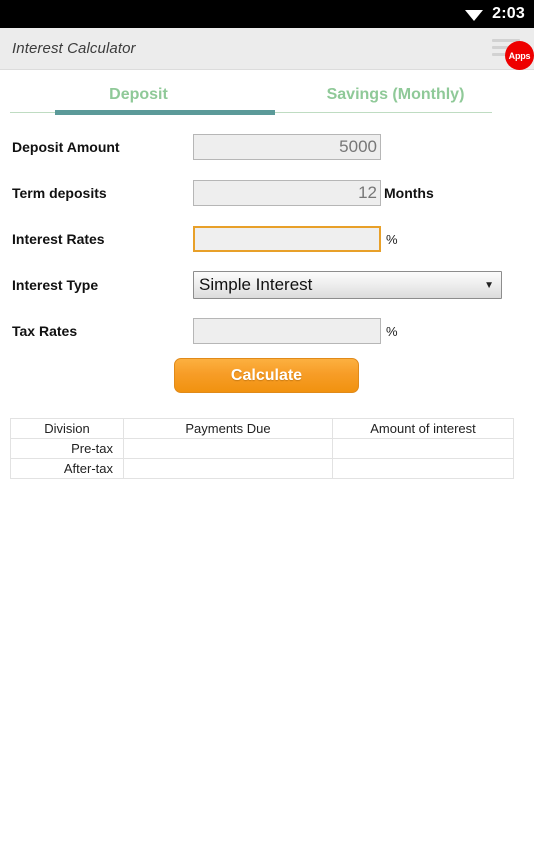 The width and height of the screenshot is (534, 858). Describe the element at coordinates (228, 448) in the screenshot. I see `cell-pre-tax-payments-due` at that location.